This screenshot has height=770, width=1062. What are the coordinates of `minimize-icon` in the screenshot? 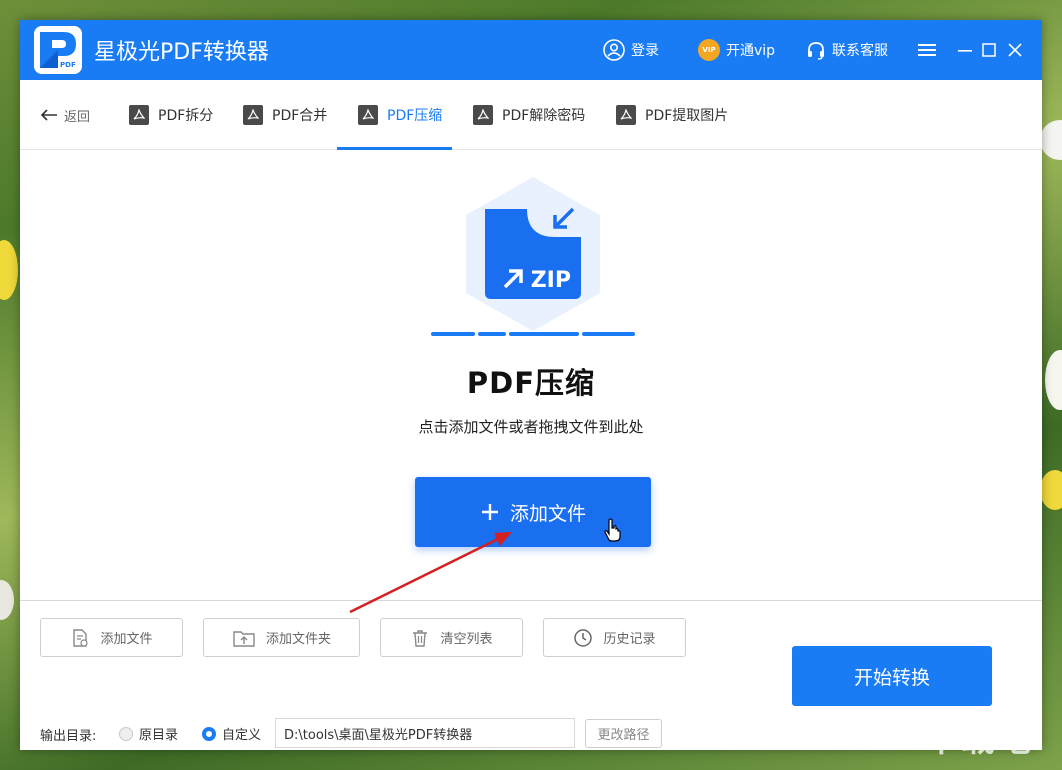 It's located at (965, 51).